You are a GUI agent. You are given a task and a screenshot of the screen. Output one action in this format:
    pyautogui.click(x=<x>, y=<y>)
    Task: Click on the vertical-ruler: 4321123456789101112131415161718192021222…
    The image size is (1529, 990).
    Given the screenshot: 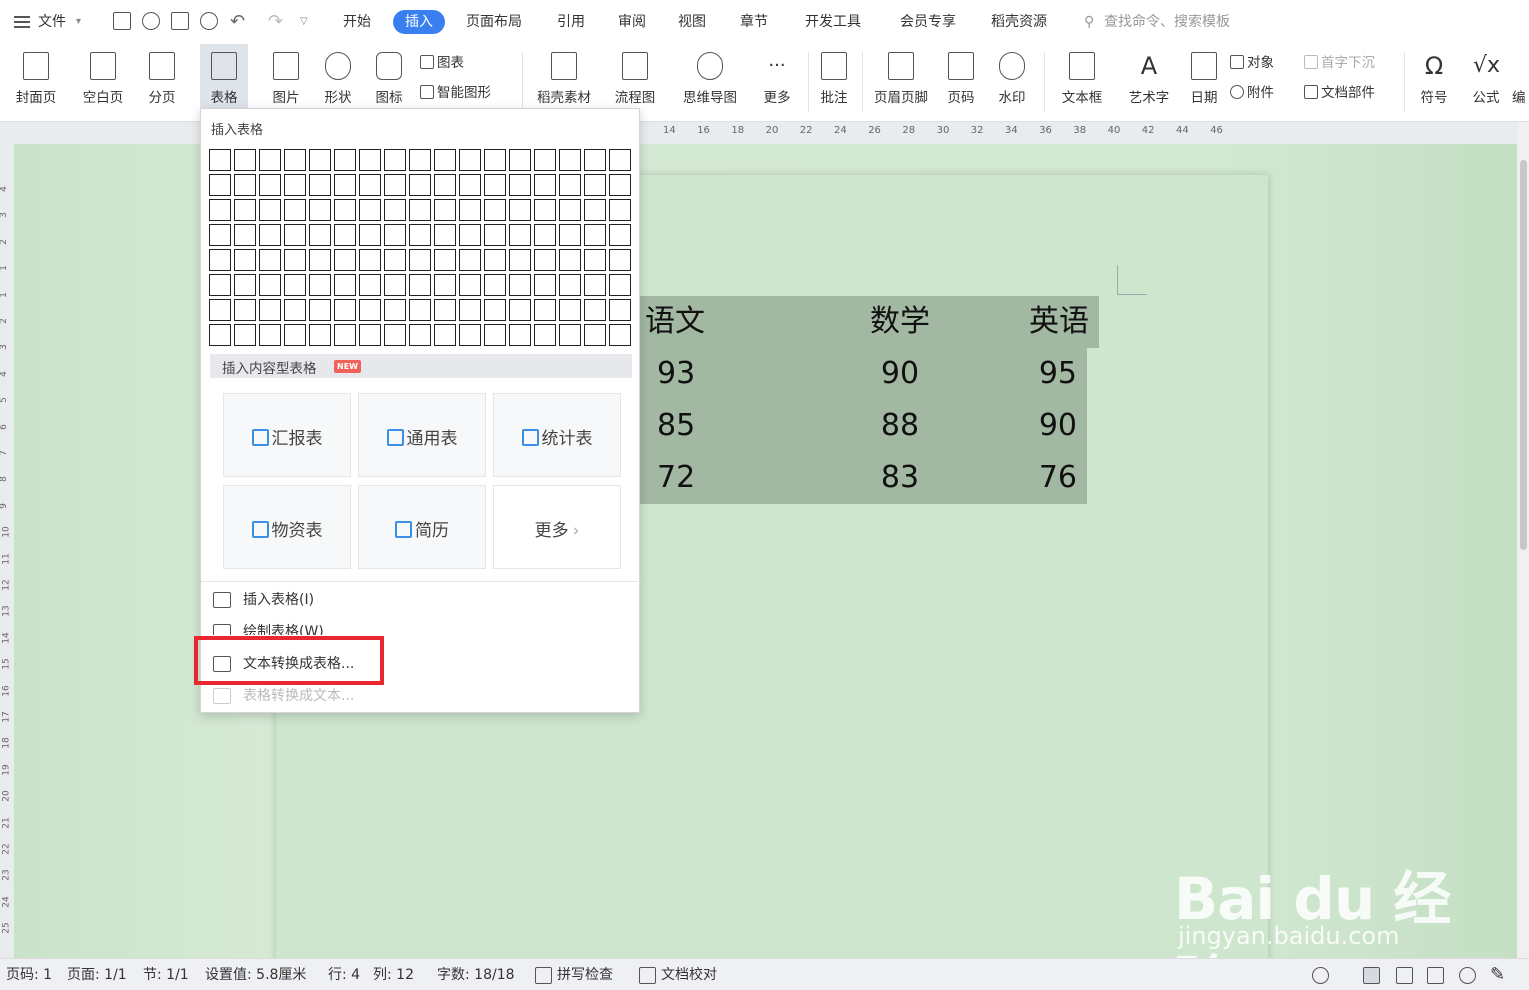 What is the action you would take?
    pyautogui.click(x=7, y=551)
    